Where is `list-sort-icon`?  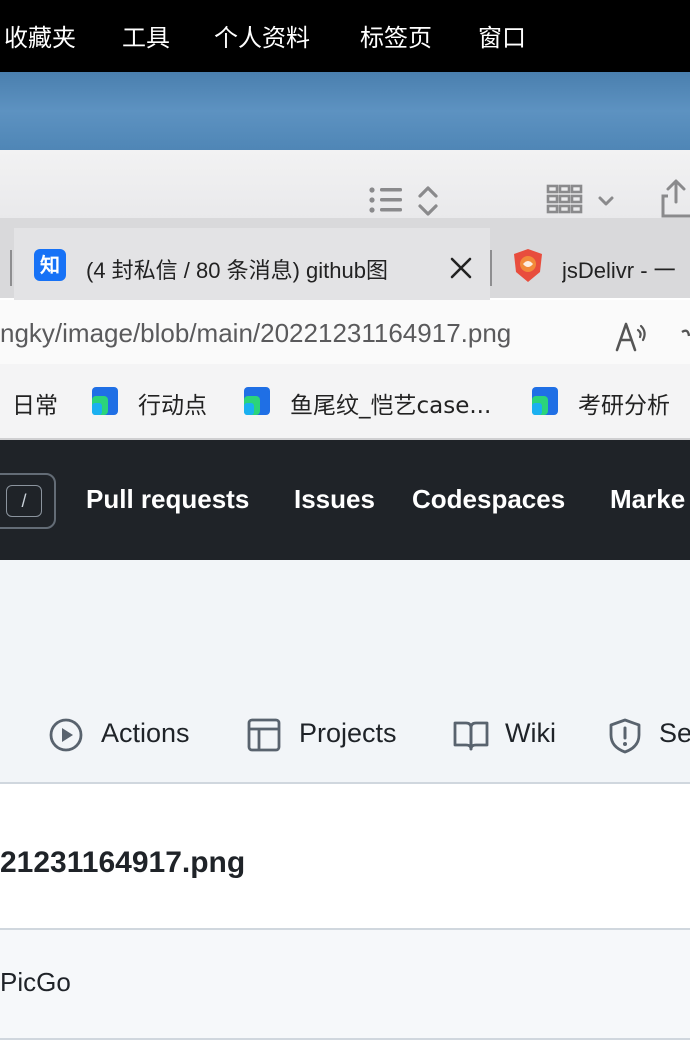 list-sort-icon is located at coordinates (404, 201).